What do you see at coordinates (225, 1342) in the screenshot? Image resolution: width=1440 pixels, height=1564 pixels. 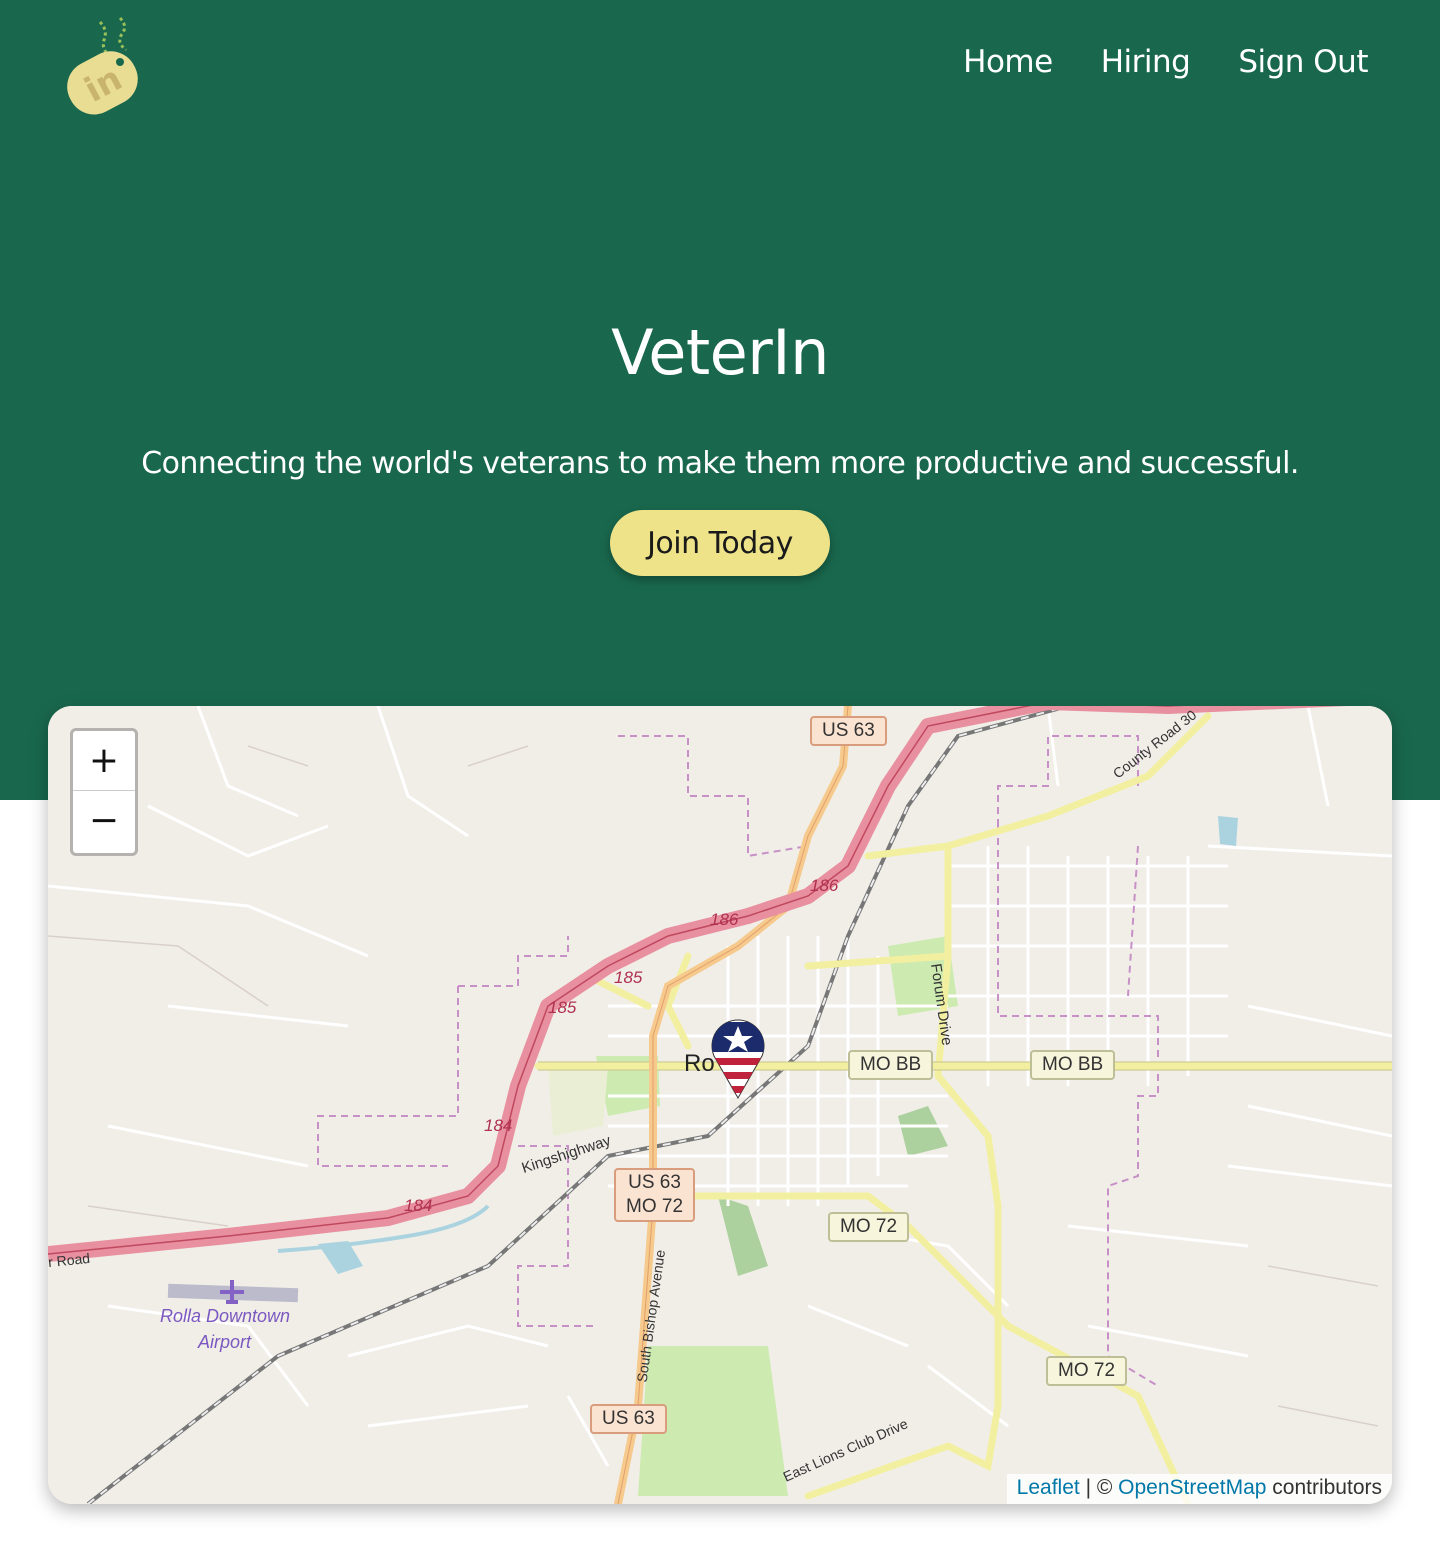 I see `airport-label-line2: Airport` at bounding box center [225, 1342].